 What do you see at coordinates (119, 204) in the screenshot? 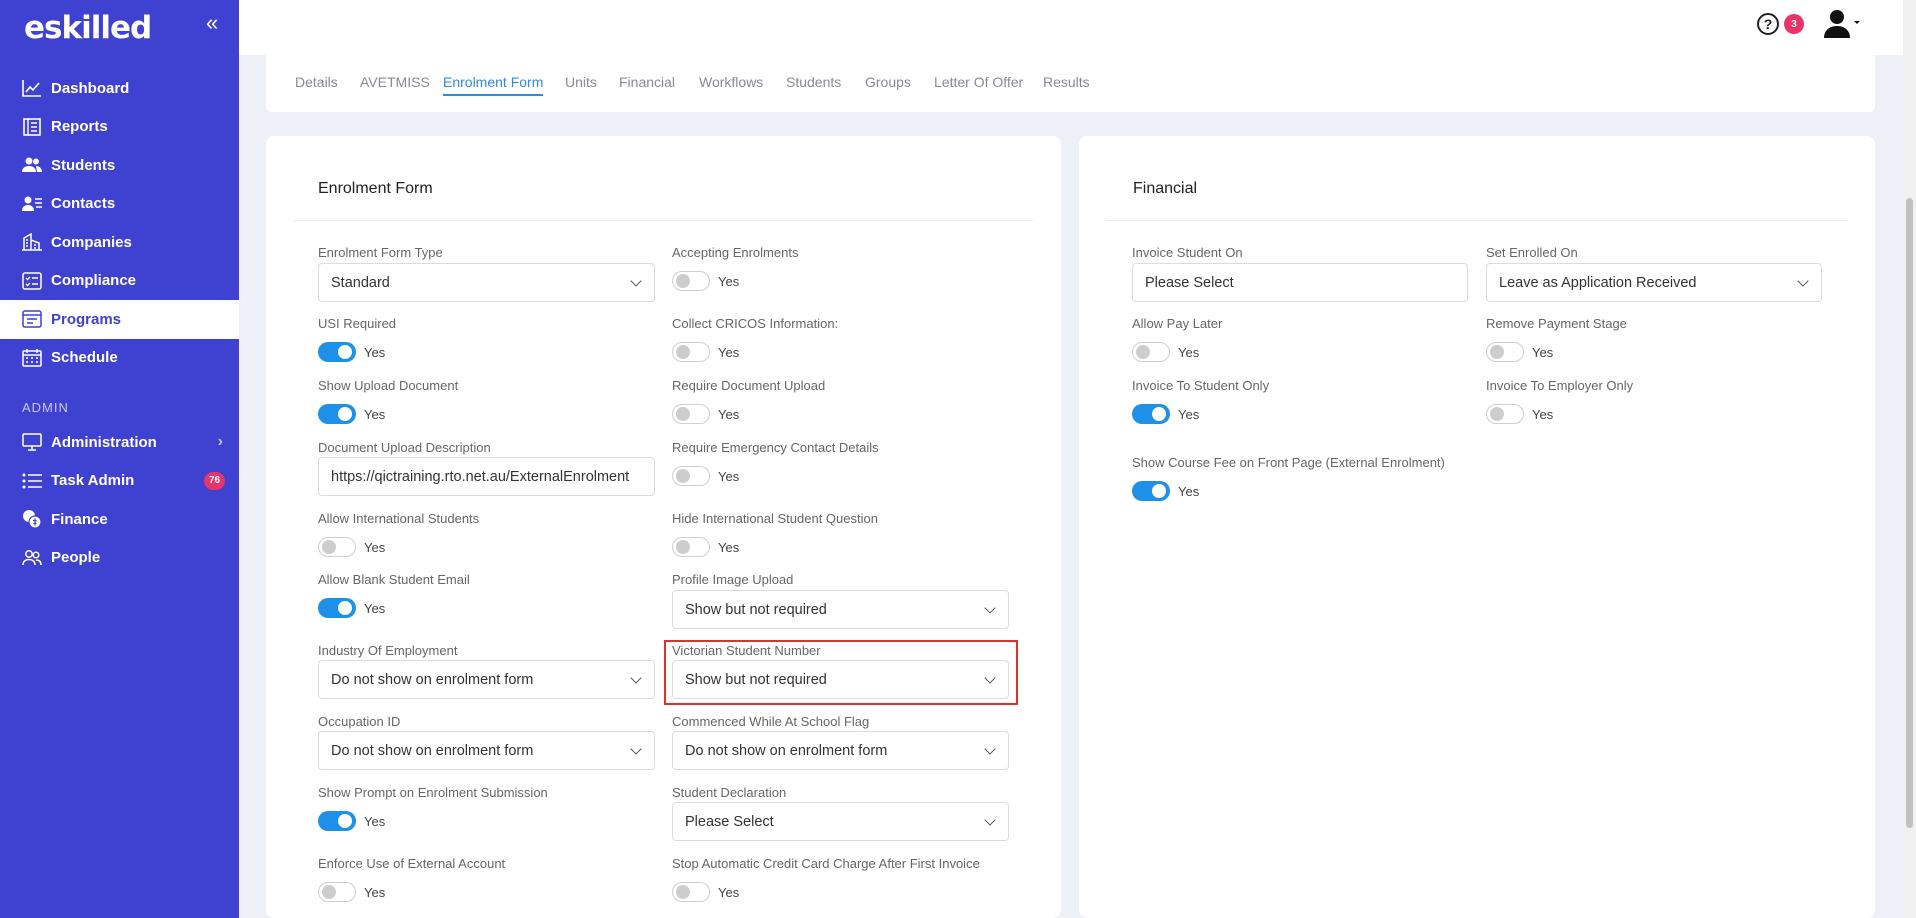
I see `sidebar-item-contacts: Contacts` at bounding box center [119, 204].